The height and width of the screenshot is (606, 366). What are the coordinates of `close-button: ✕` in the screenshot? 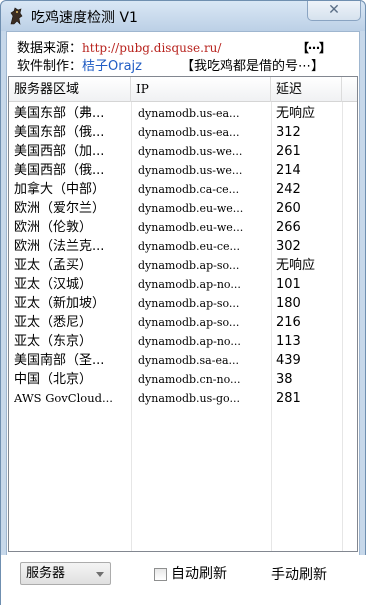 It's located at (334, 11).